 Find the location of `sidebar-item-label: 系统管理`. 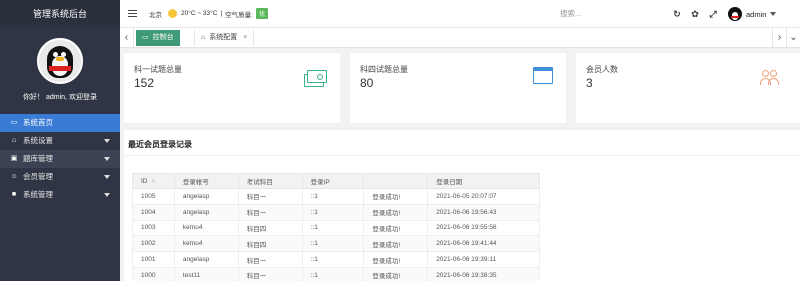

sidebar-item-label: 系统管理 is located at coordinates (38, 194).